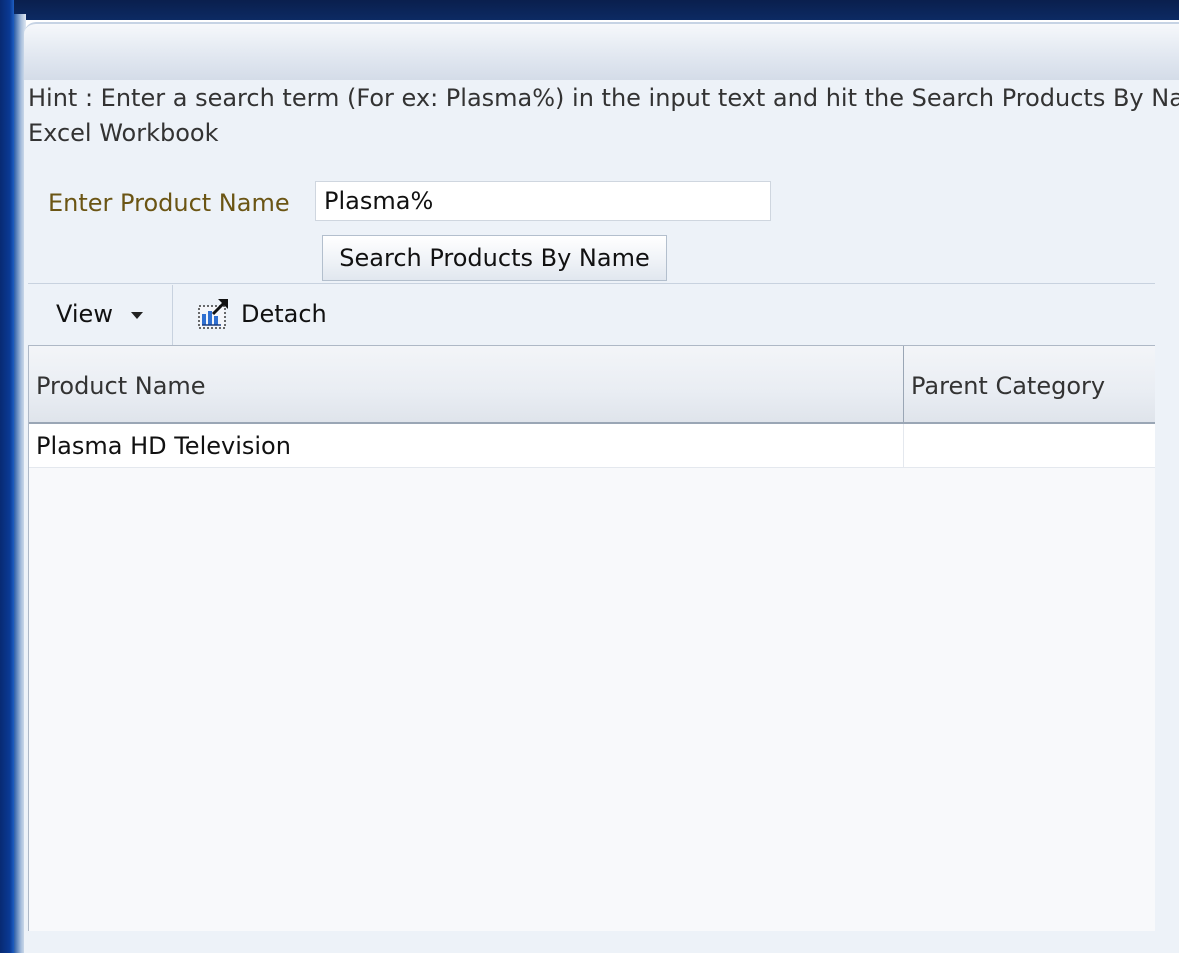  What do you see at coordinates (7, 476) in the screenshot?
I see `window-left-border` at bounding box center [7, 476].